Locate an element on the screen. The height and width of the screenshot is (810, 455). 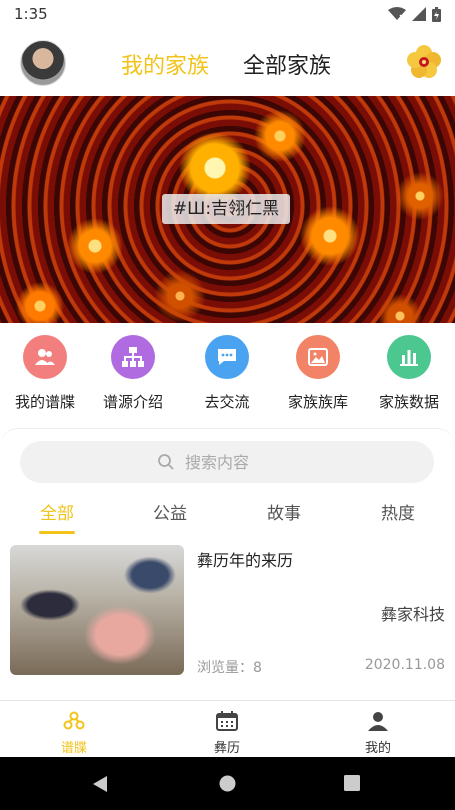
avatar is located at coordinates (43, 63).